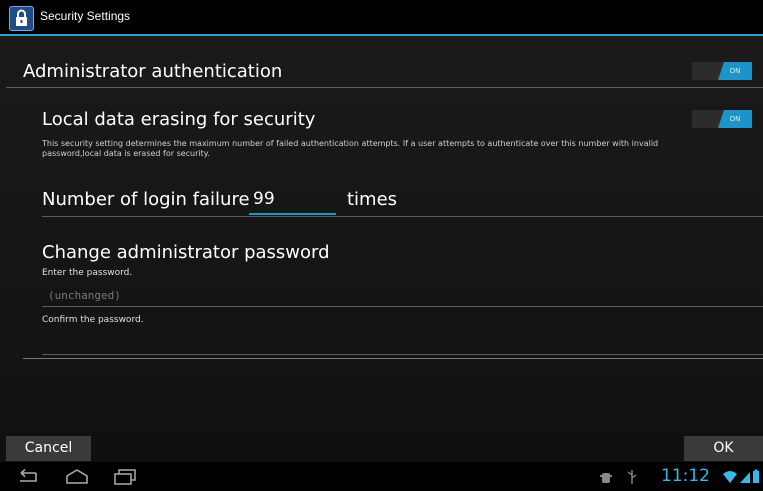 Image resolution: width=763 pixels, height=491 pixels. What do you see at coordinates (179, 119) in the screenshot?
I see `local-erase-label: Local data erasing for security` at bounding box center [179, 119].